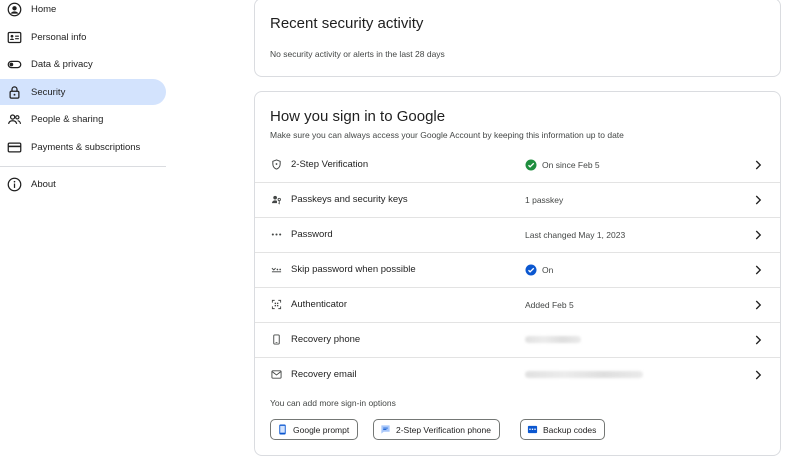  Describe the element at coordinates (48, 92) in the screenshot. I see `sidebar-item-label: Security` at that location.